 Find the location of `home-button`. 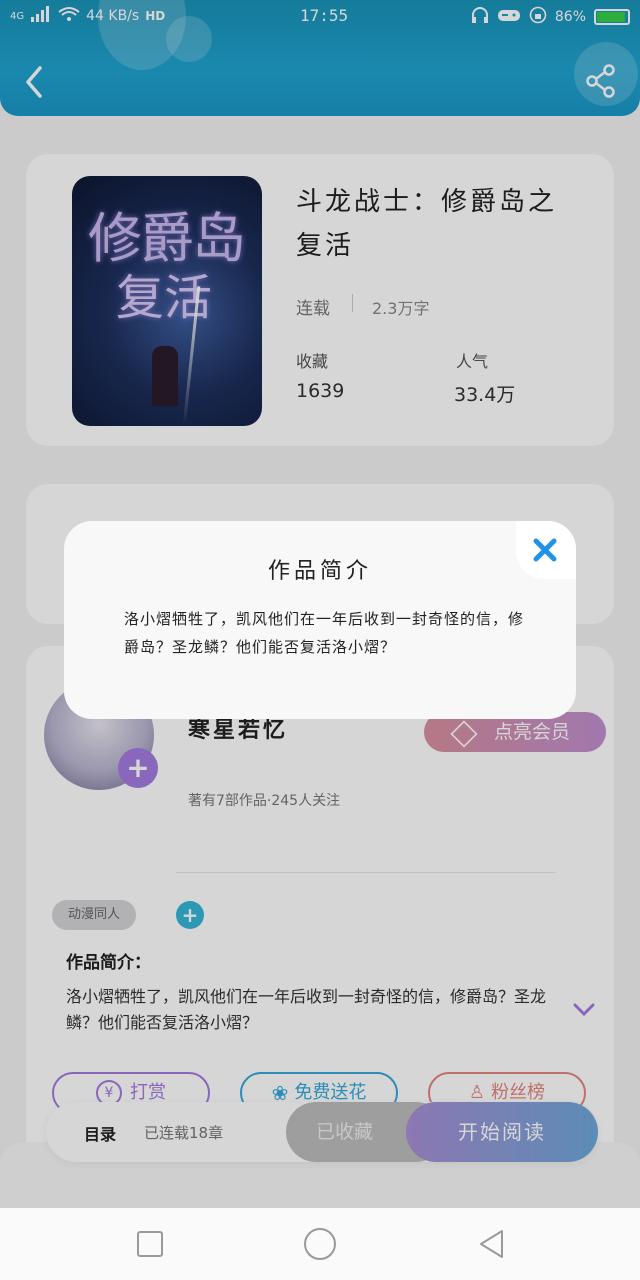

home-button is located at coordinates (320, 1244).